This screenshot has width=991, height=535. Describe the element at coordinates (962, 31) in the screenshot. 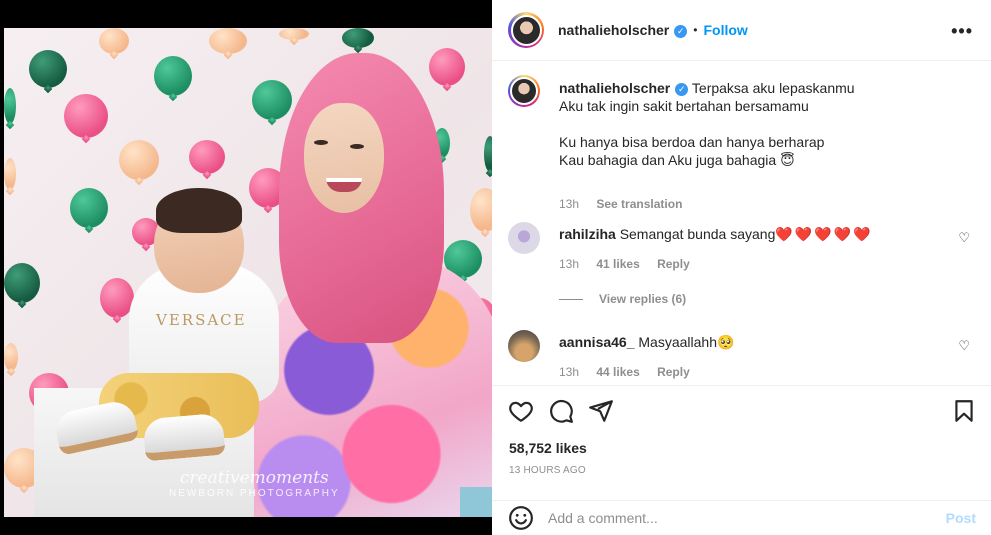

I see `more-horizontal-icon: •••` at that location.